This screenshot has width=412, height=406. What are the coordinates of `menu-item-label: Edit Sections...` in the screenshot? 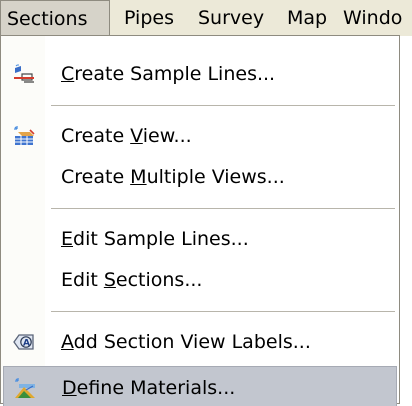 It's located at (132, 280).